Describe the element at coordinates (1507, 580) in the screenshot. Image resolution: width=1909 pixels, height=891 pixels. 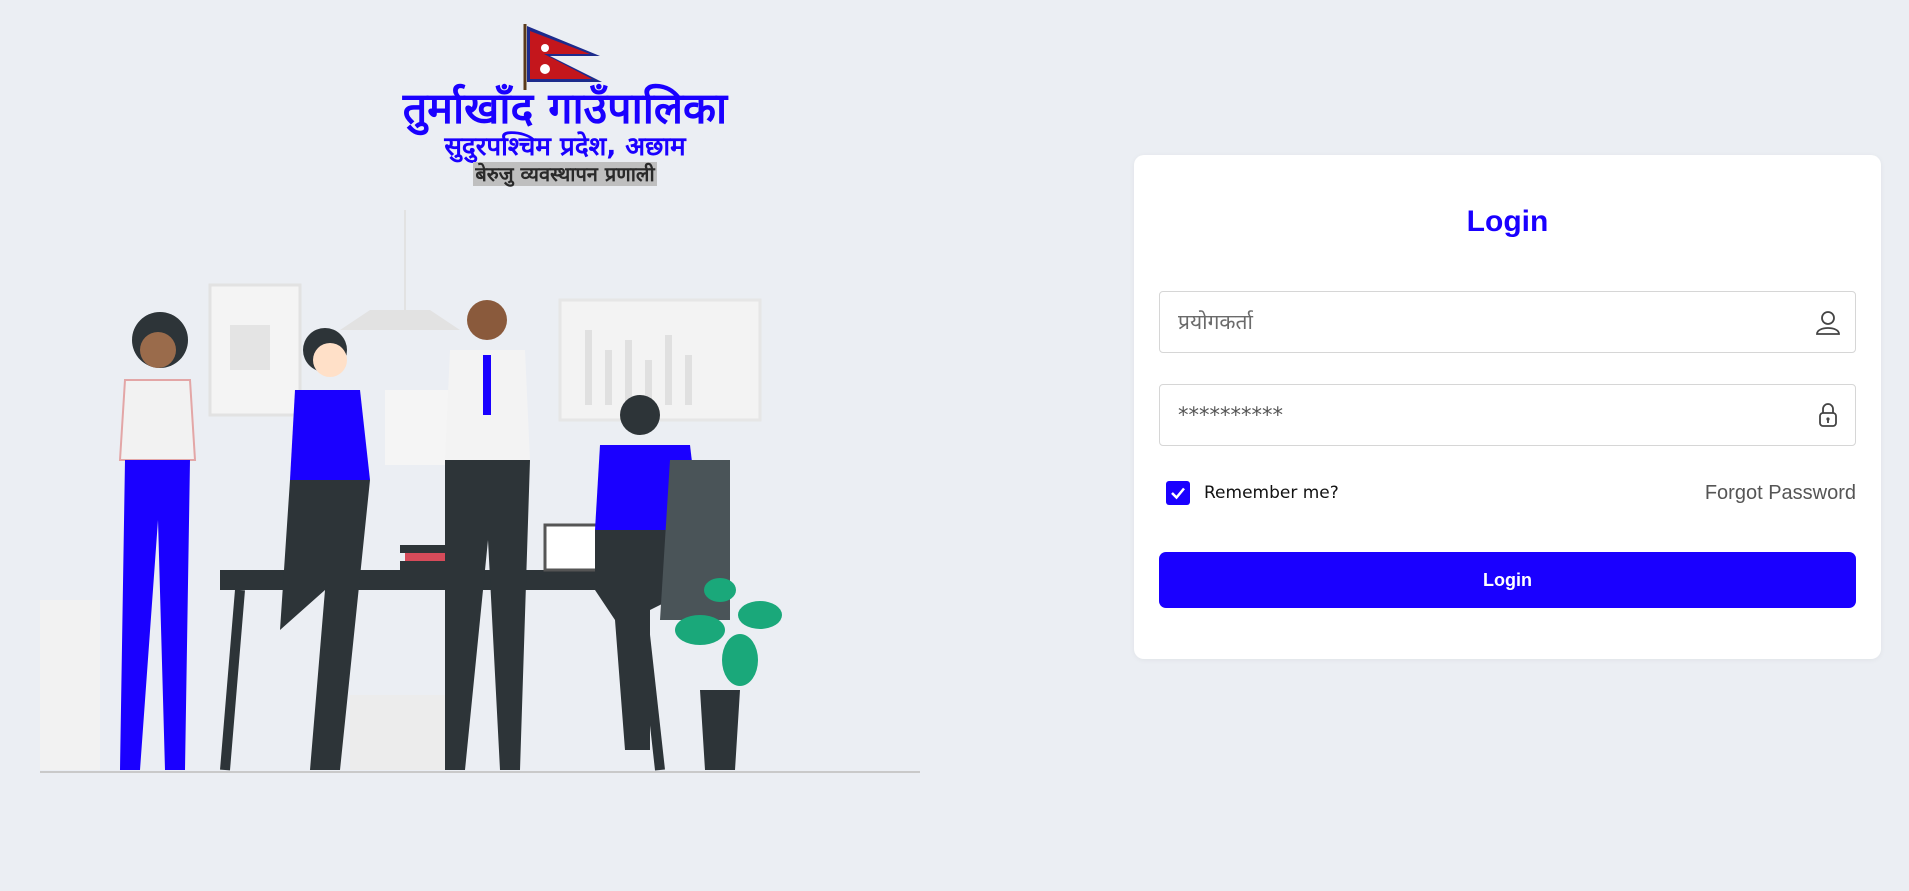
I see `login-button: Login` at that location.